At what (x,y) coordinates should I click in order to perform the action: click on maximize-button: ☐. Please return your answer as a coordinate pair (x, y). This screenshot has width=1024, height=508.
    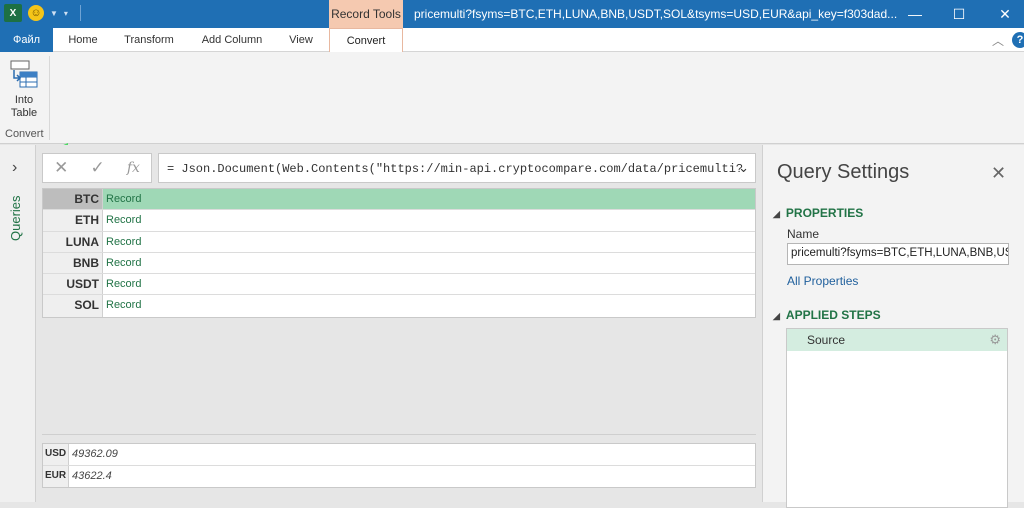
    Looking at the image, I should click on (959, 14).